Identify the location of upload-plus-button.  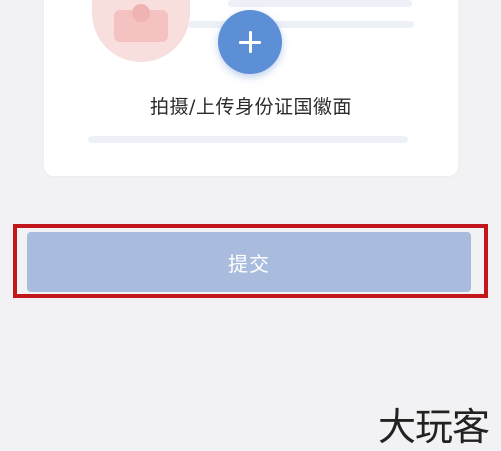
(250, 42).